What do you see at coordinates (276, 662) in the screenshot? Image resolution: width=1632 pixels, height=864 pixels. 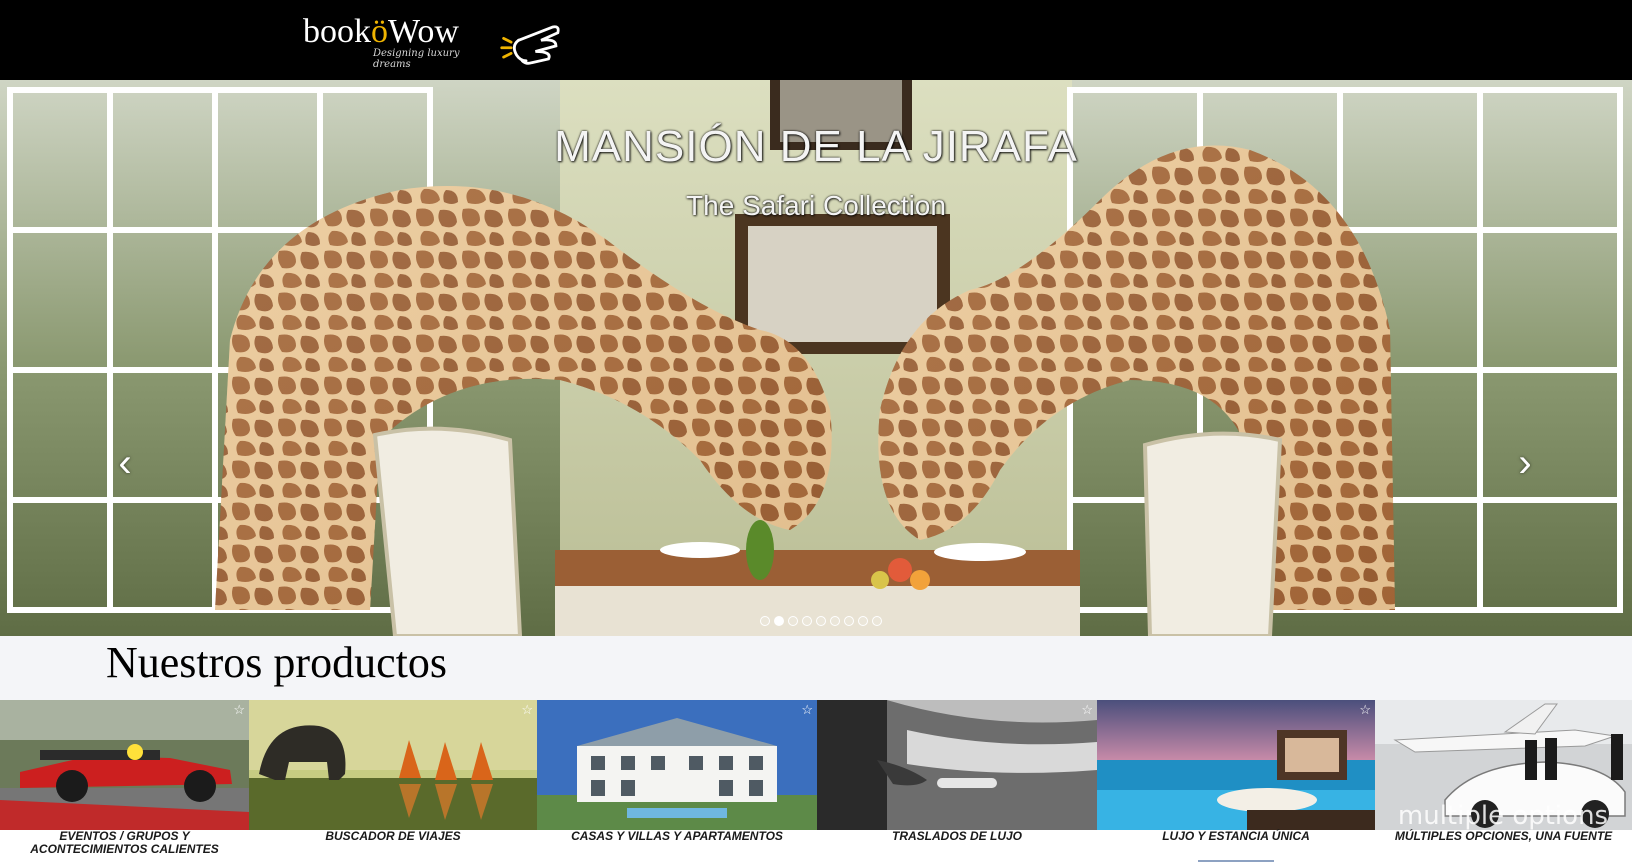 I see `products-heading: Nuestros productos` at bounding box center [276, 662].